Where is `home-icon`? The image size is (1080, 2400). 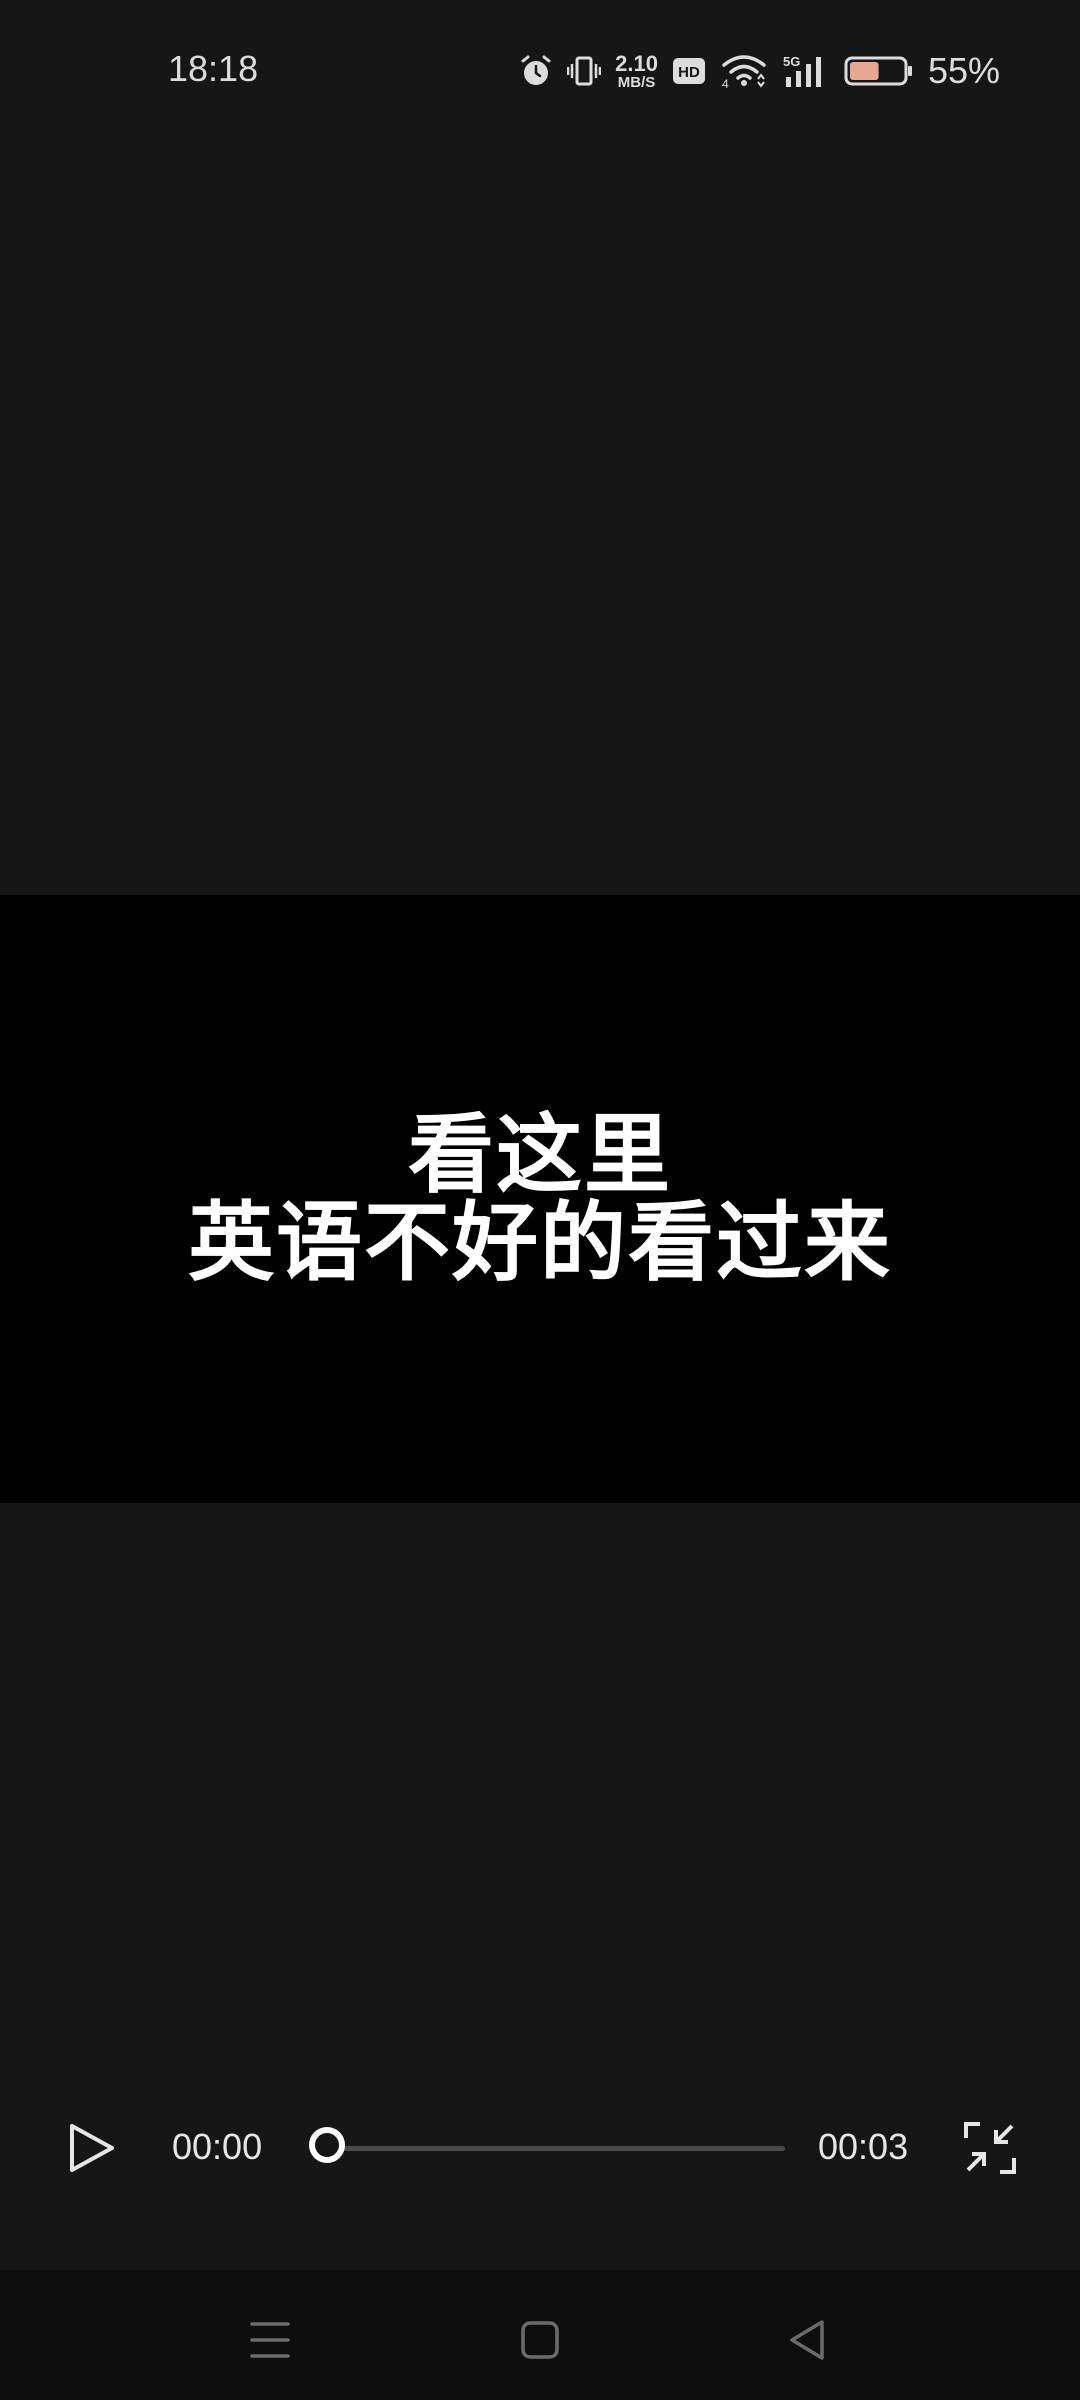
home-icon is located at coordinates (540, 2340).